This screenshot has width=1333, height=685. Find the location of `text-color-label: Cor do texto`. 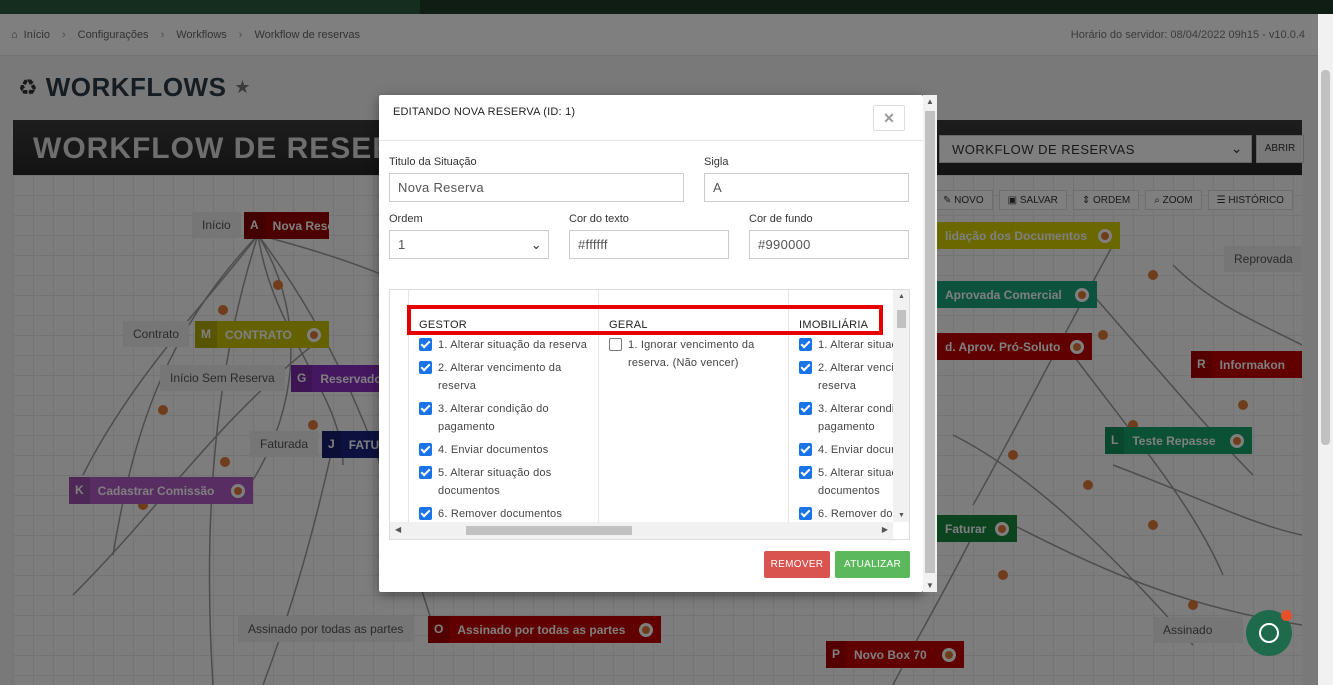

text-color-label: Cor do texto is located at coordinates (599, 219).